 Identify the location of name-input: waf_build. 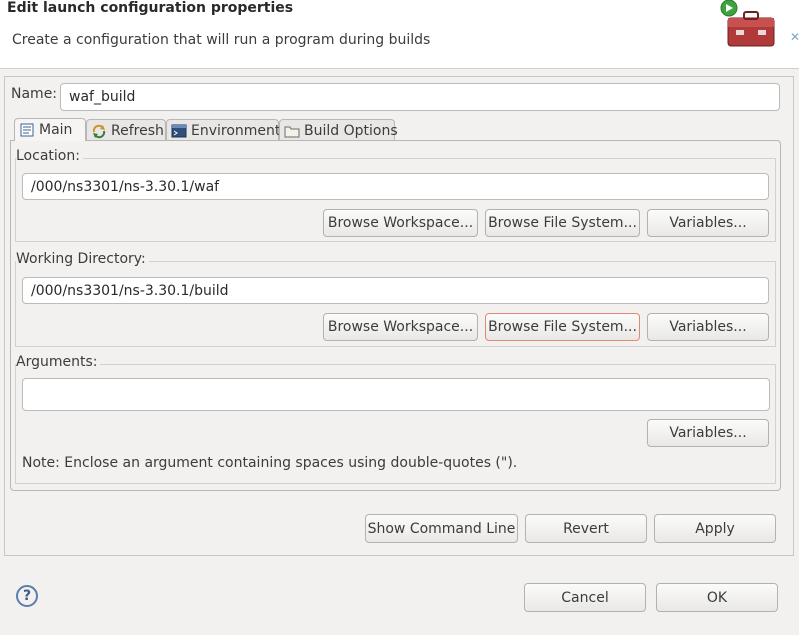
(420, 97).